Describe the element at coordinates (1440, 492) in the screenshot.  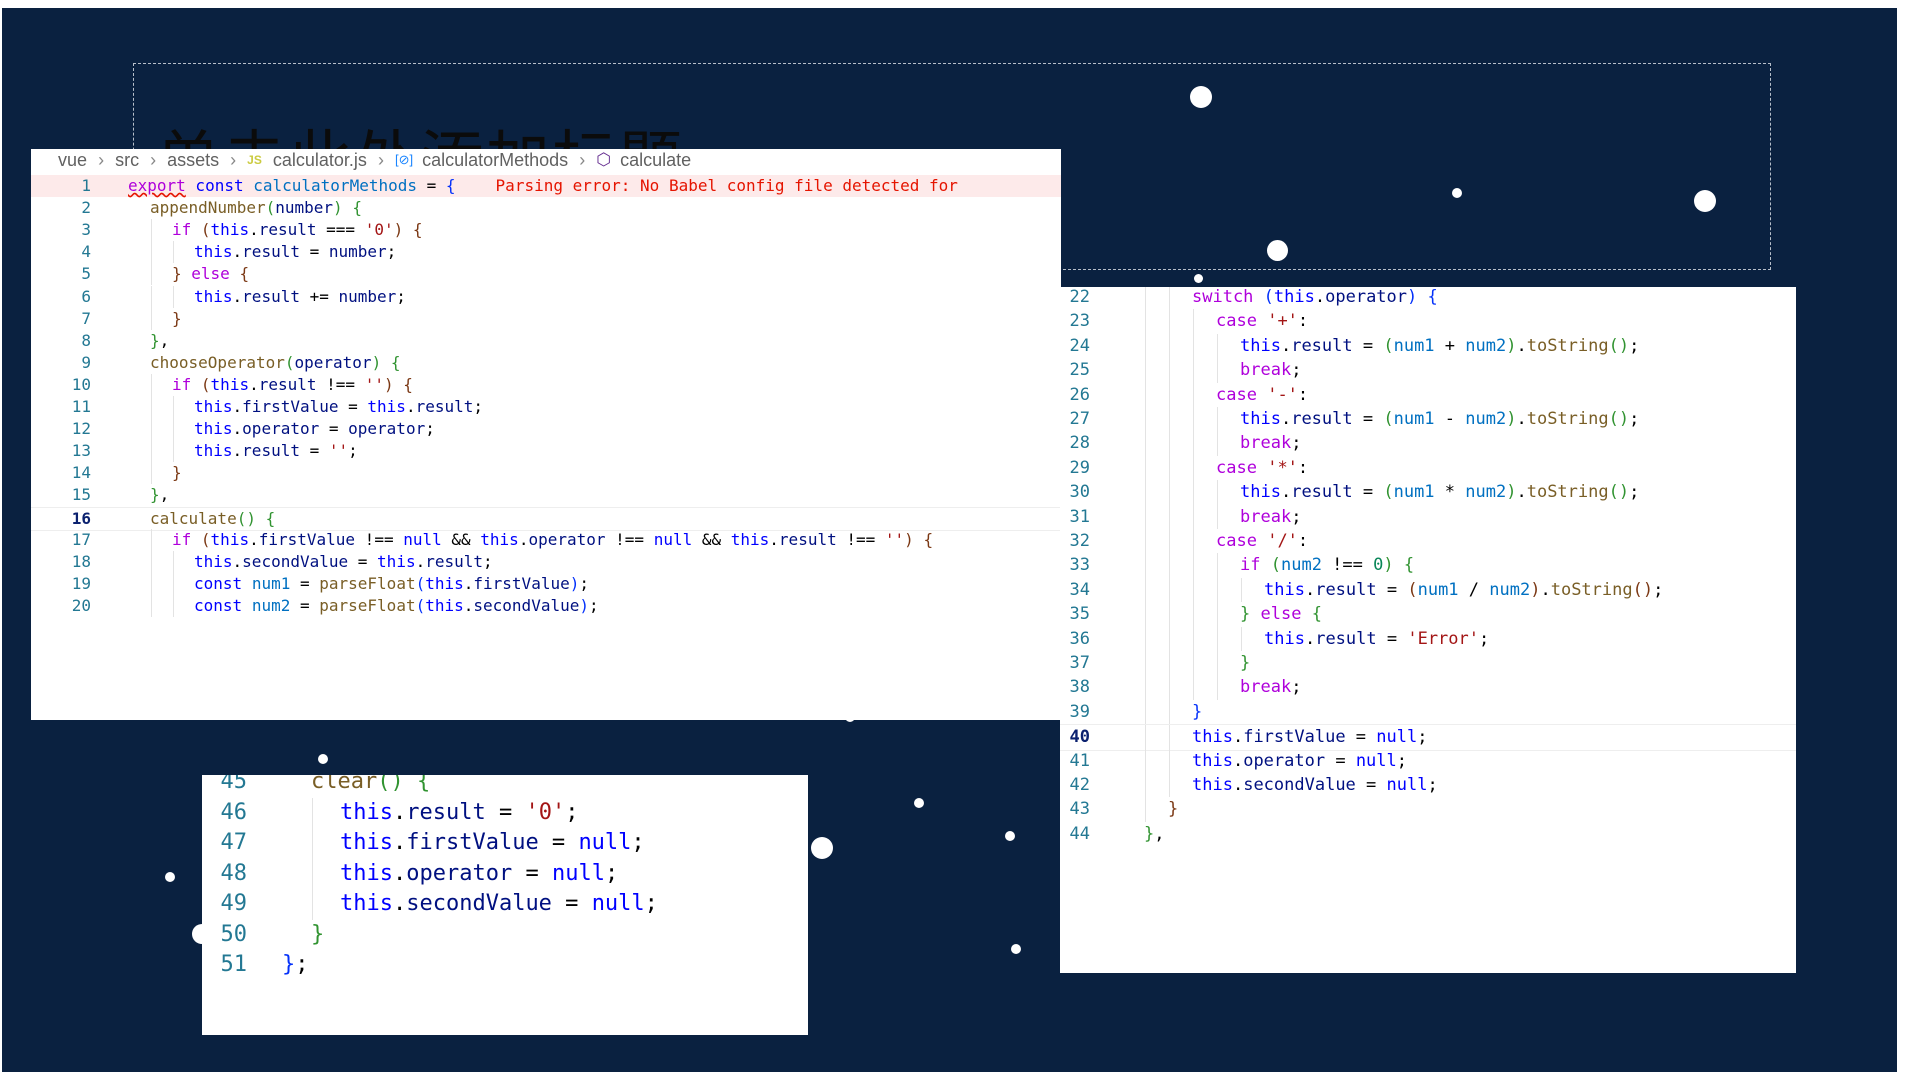
I see `code-text: this.result = (num1 * num2).toString();` at that location.